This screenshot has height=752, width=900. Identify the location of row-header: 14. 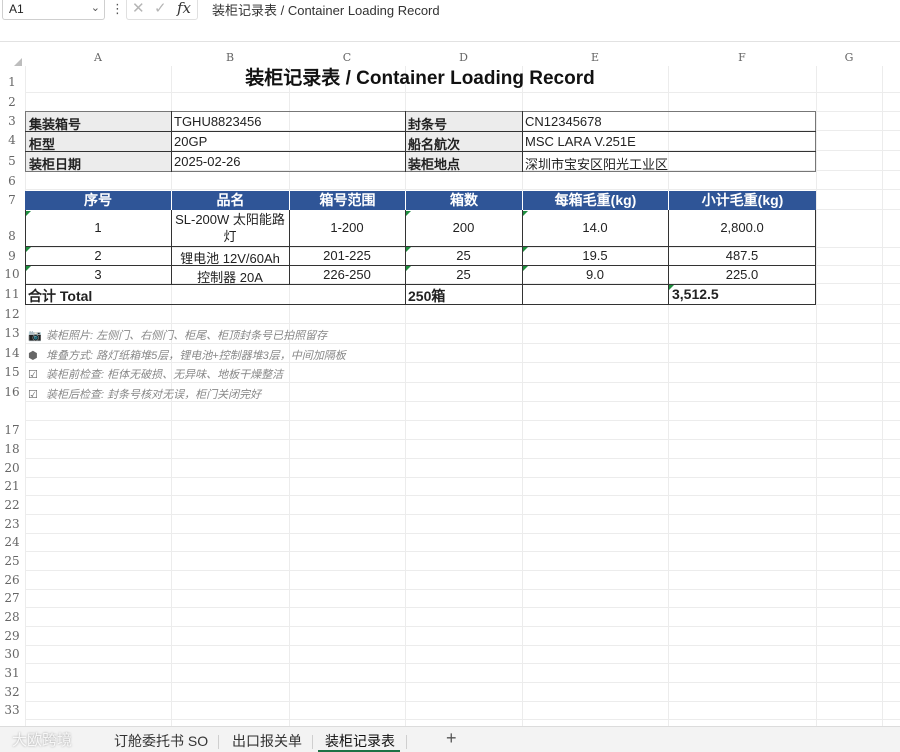
(12, 353).